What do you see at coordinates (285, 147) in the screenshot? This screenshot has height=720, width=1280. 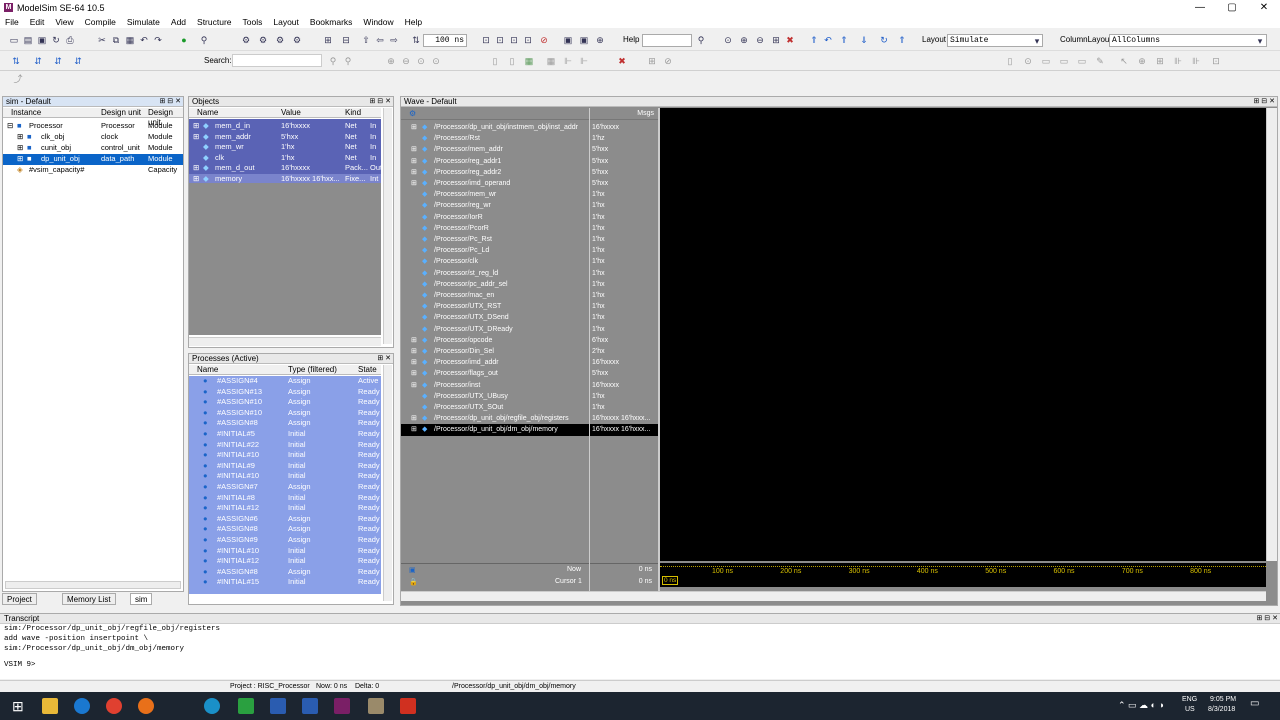 I see `object-row: ◆ mem_wr 1'hx Net In` at bounding box center [285, 147].